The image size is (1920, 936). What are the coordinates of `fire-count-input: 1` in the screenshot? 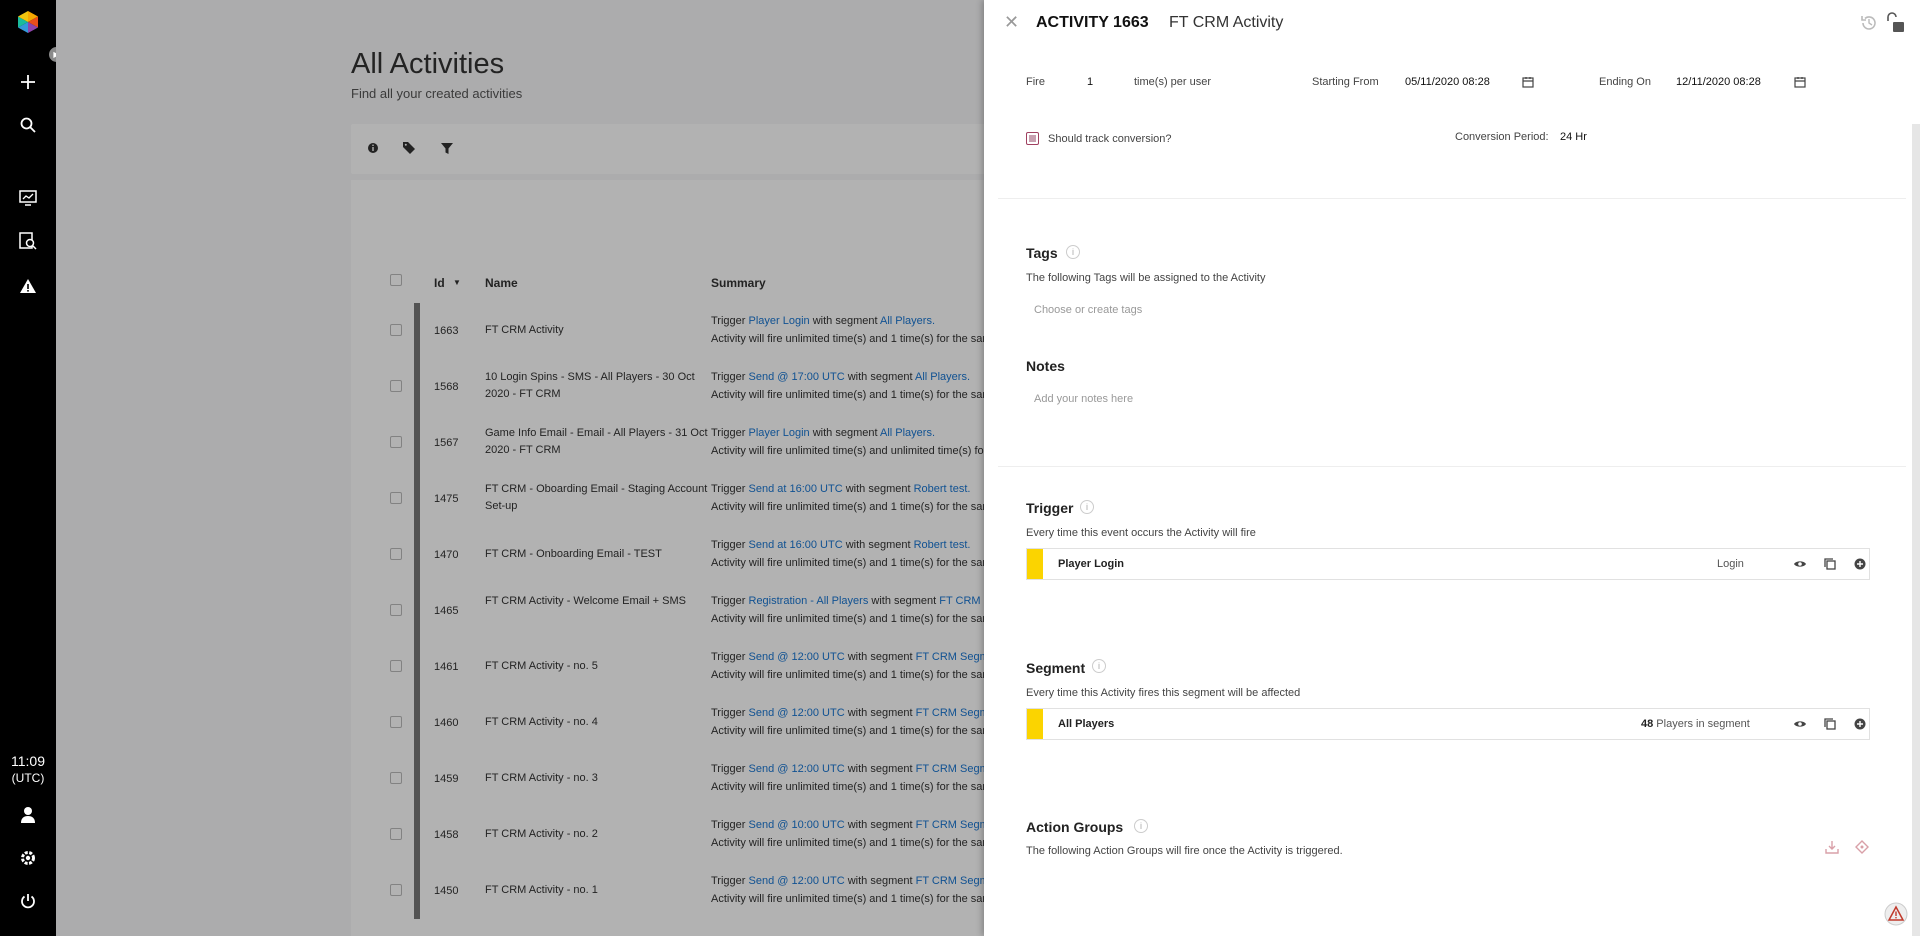 It's located at (1090, 82).